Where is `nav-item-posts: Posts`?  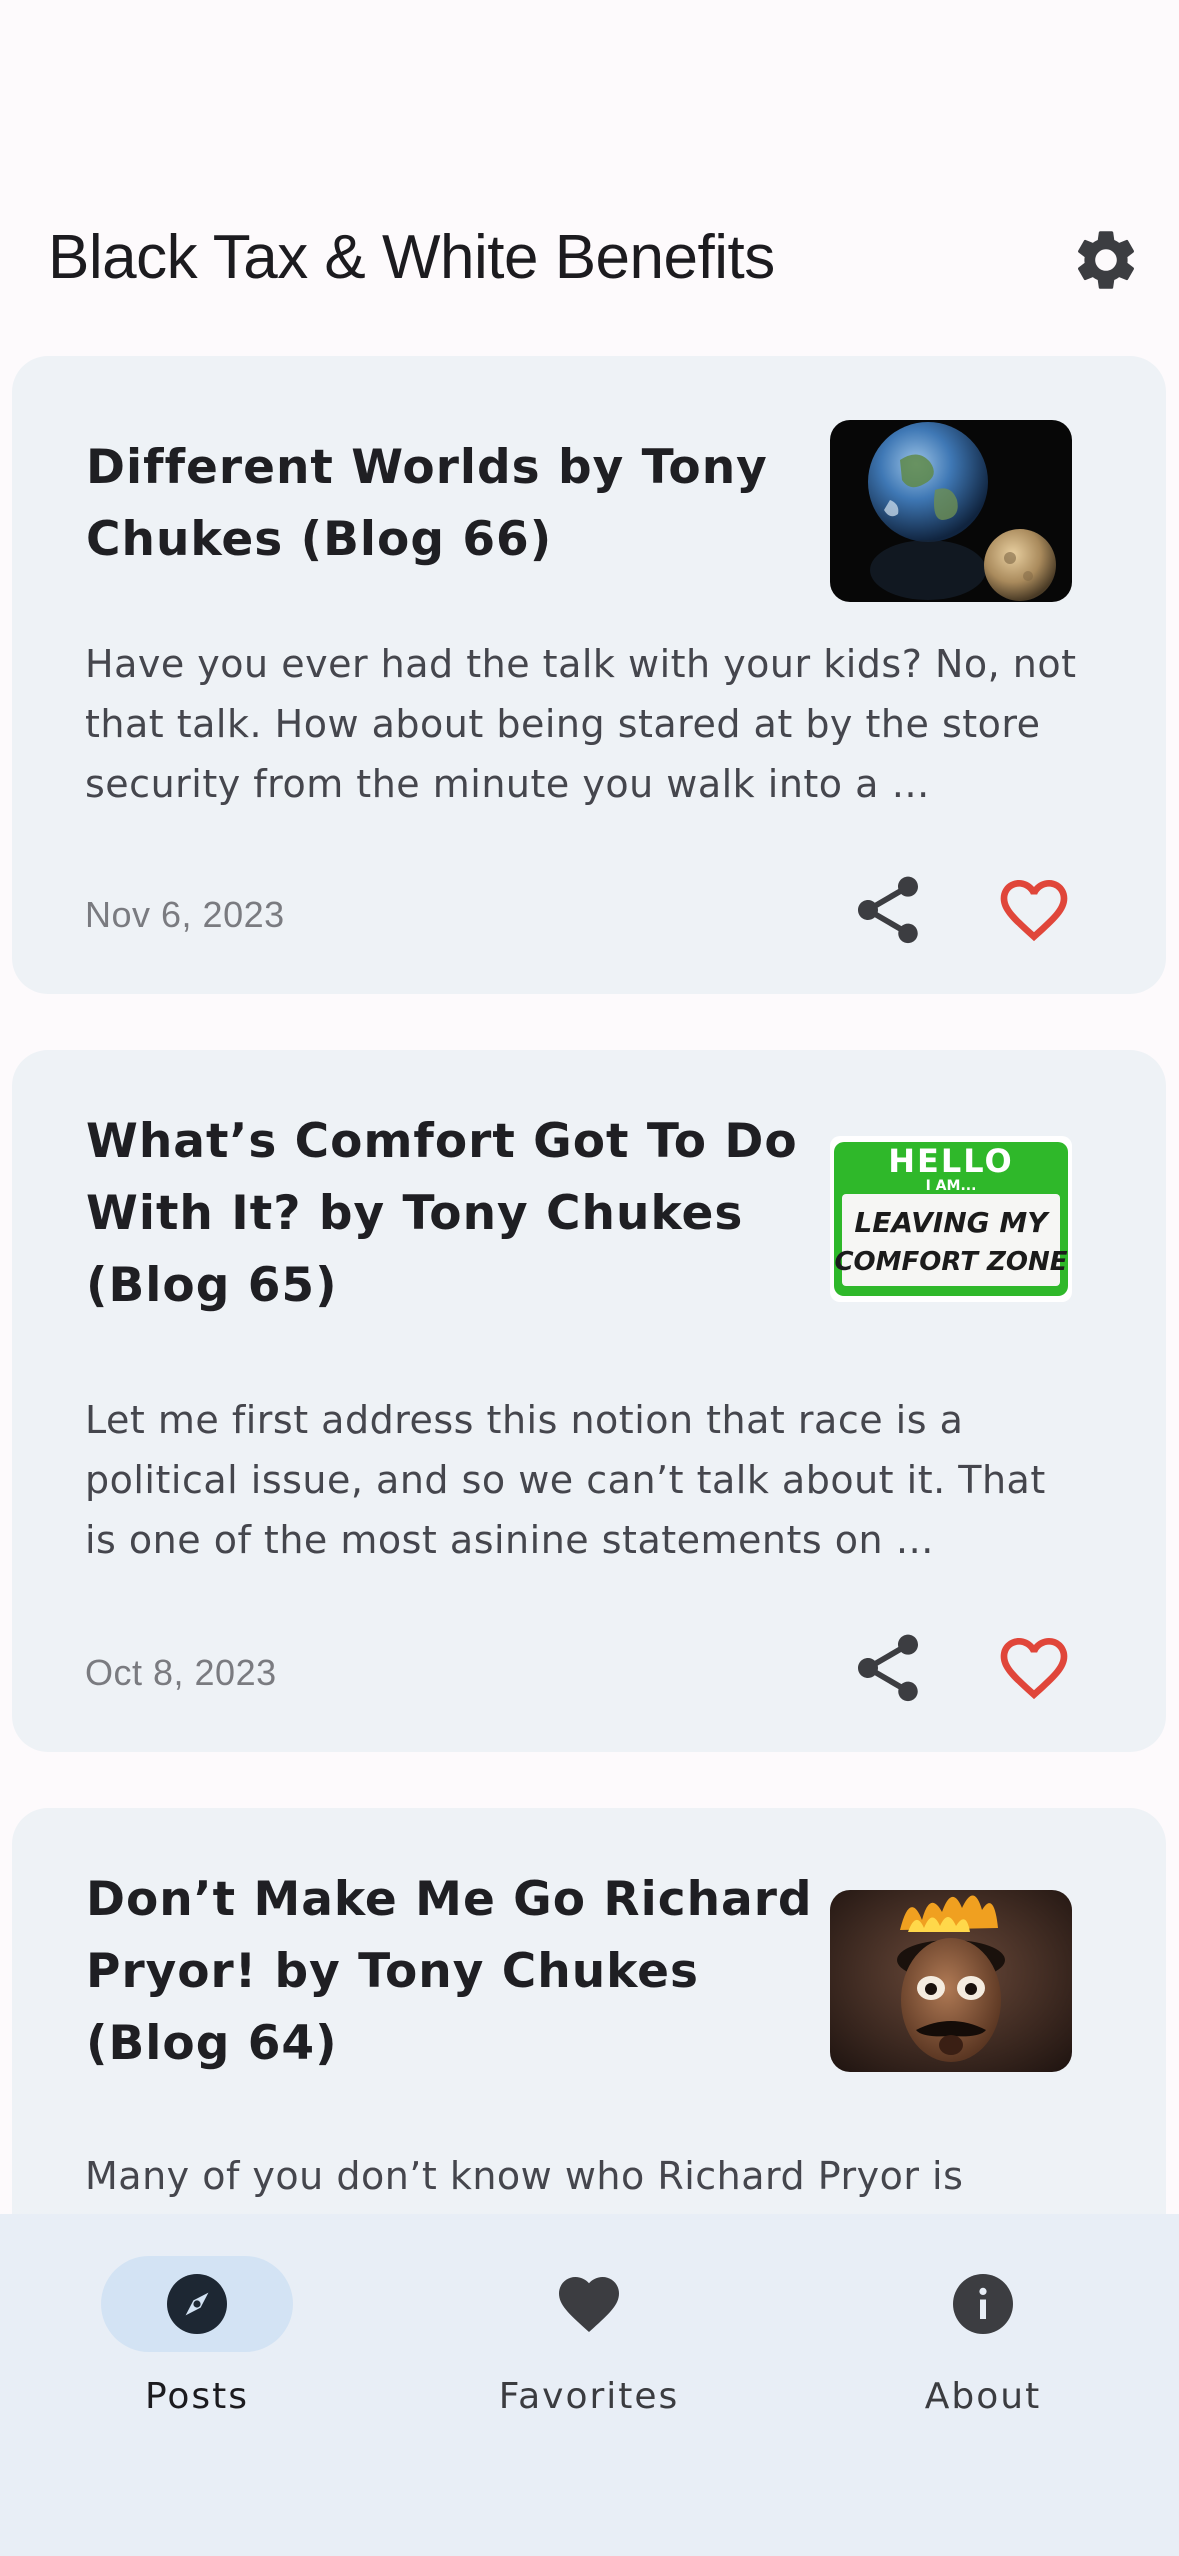
nav-item-posts: Posts is located at coordinates (197, 2336).